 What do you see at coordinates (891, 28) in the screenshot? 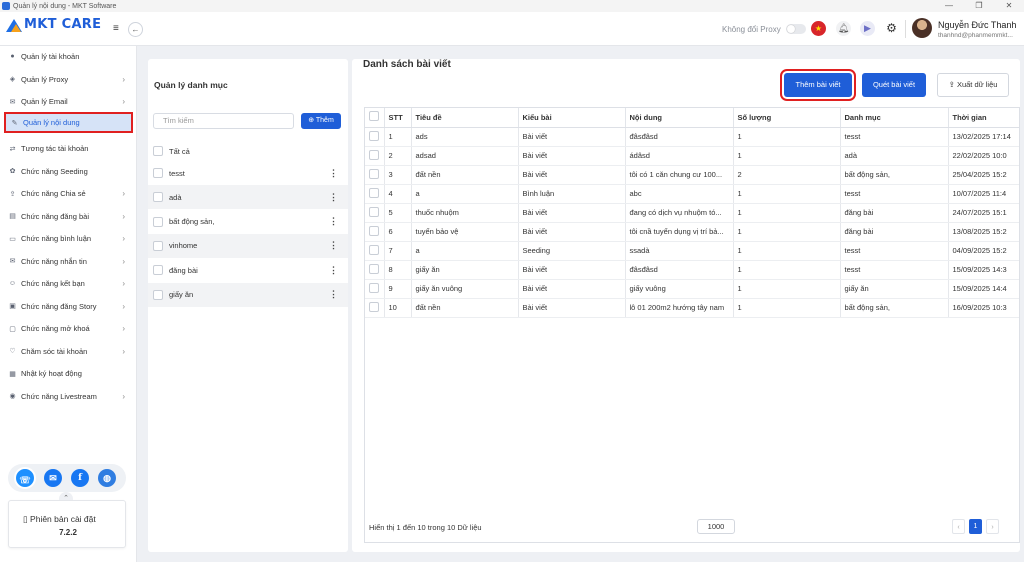
I see `gear-icon: ⚙` at bounding box center [891, 28].